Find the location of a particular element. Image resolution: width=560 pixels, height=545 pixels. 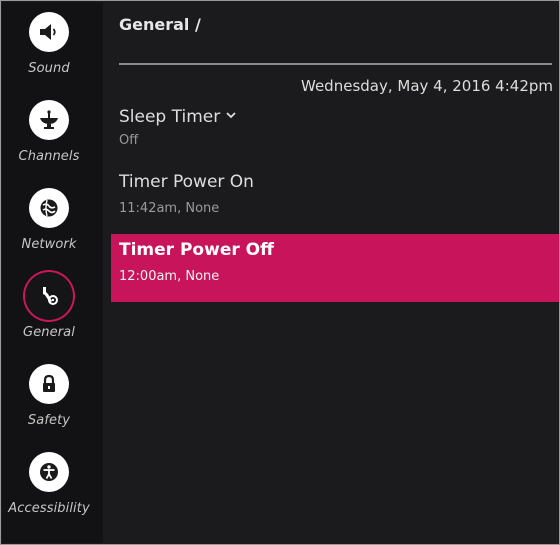

setting-title: Sleep Timer is located at coordinates (177, 115).